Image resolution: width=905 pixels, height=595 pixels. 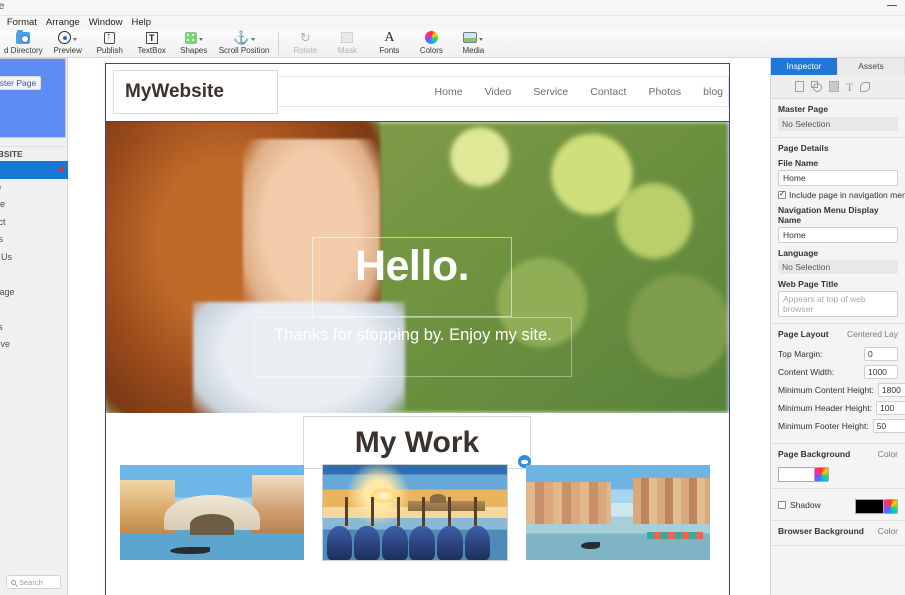 I want to click on site-logo-box: MyWebsite, so click(x=195, y=92).